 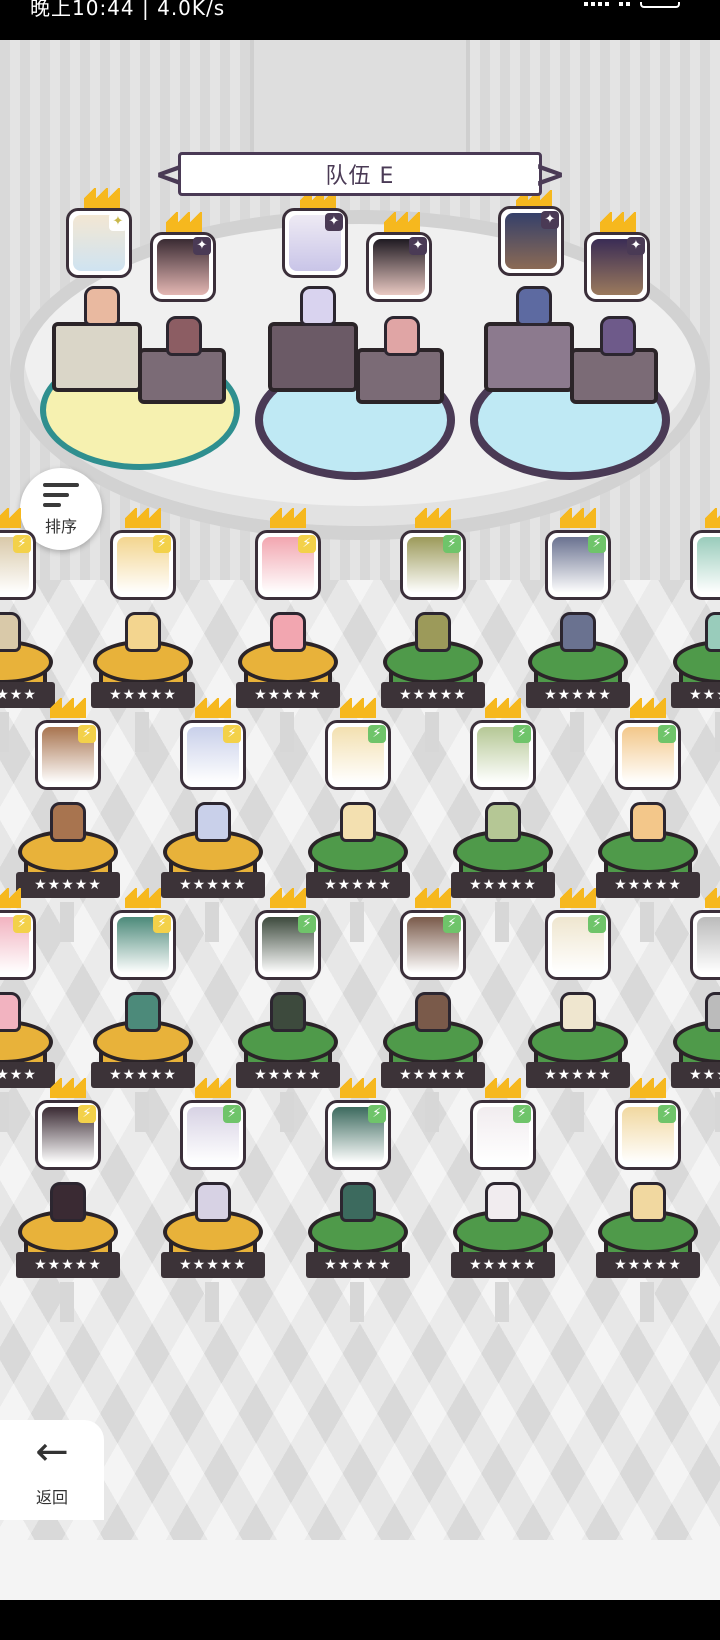 I want to click on status-bar: 晚上10:44 | 4.0K/s, so click(x=360, y=20).